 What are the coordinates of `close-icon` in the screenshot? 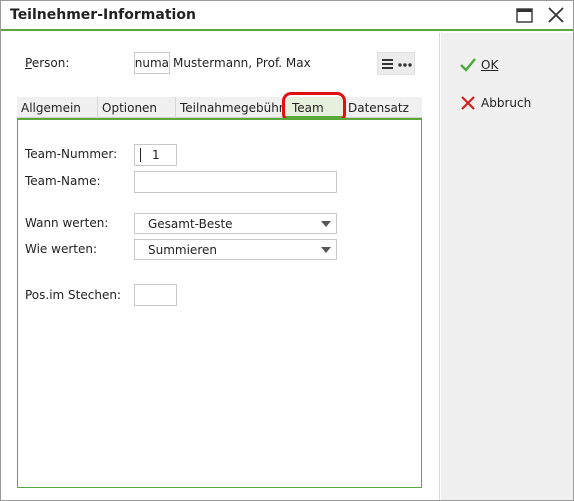 It's located at (556, 15).